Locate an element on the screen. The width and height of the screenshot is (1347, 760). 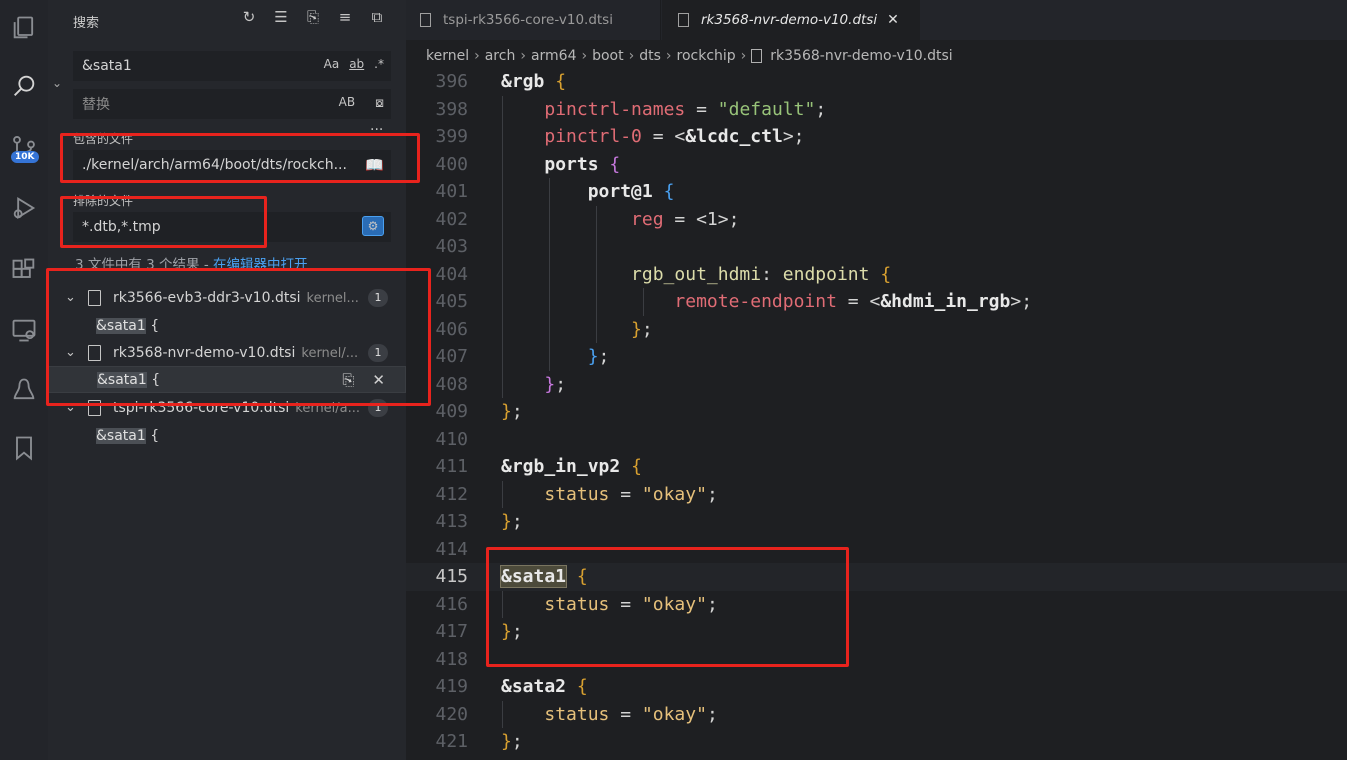
explorer-icon is located at coordinates (24, 28).